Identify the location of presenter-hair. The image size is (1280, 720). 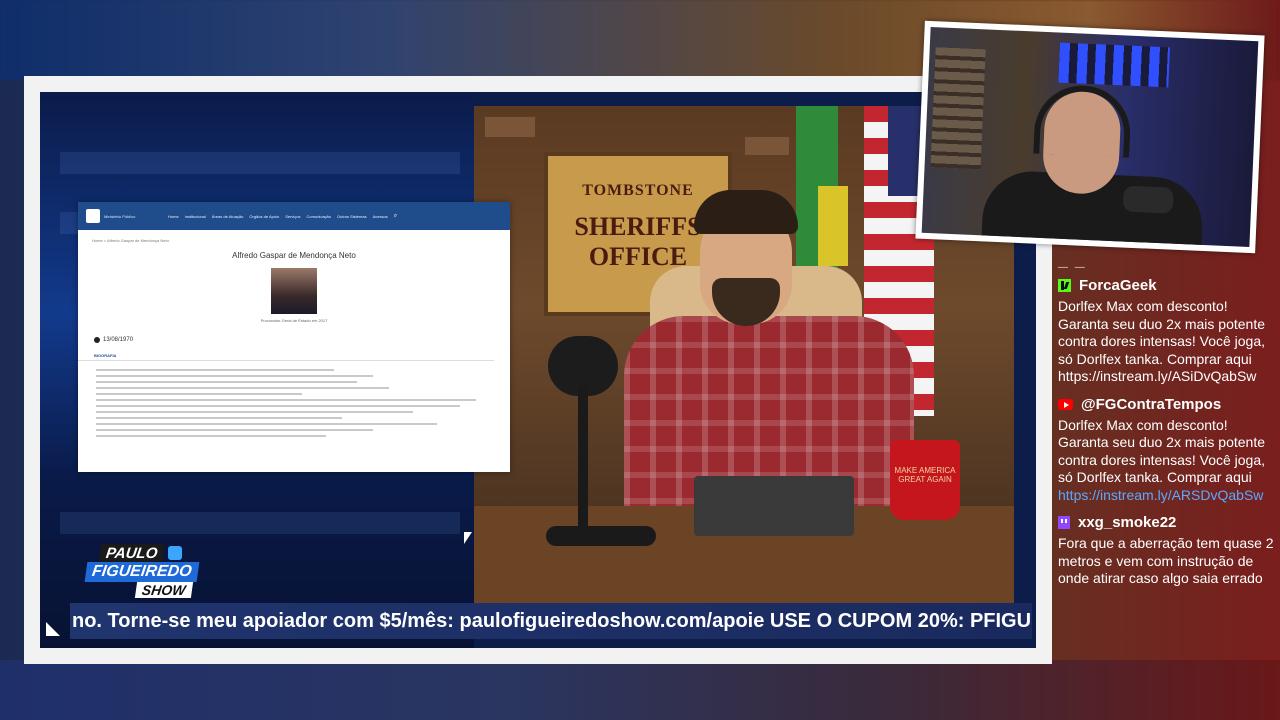
(746, 212).